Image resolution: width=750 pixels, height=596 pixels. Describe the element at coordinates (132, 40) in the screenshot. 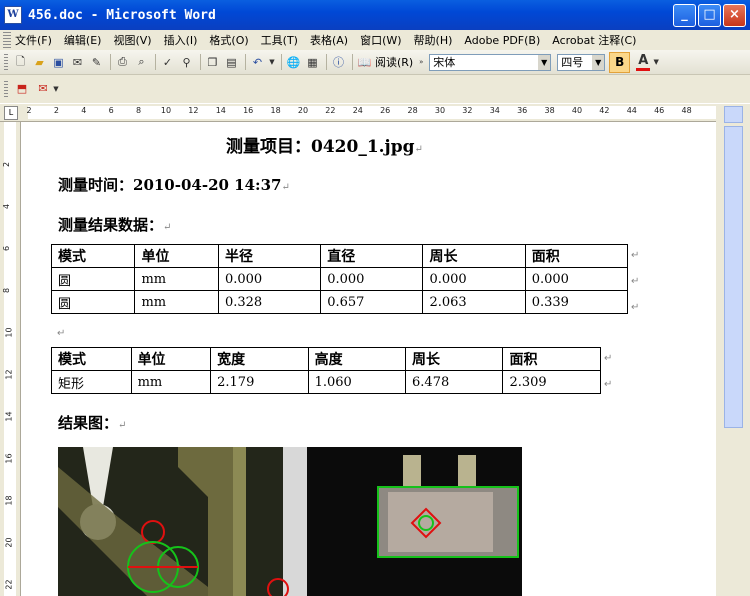

I see `menu-view: 视图(V)` at that location.